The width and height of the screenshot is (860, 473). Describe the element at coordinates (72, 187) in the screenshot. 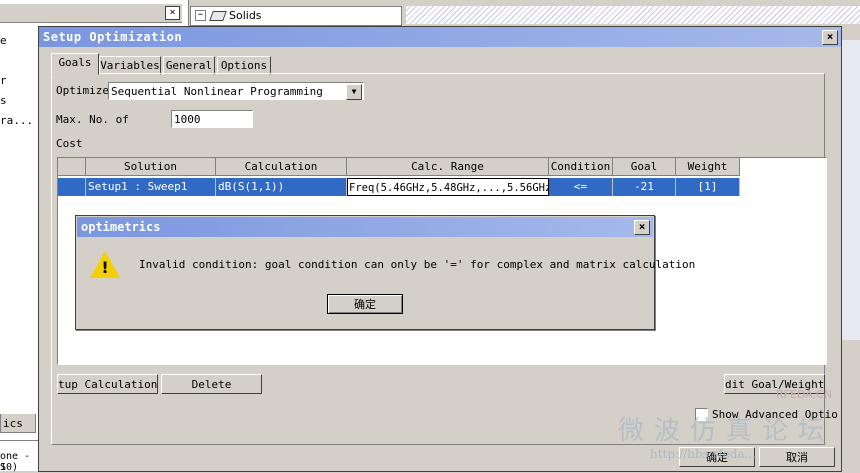

I see `row-selector` at that location.